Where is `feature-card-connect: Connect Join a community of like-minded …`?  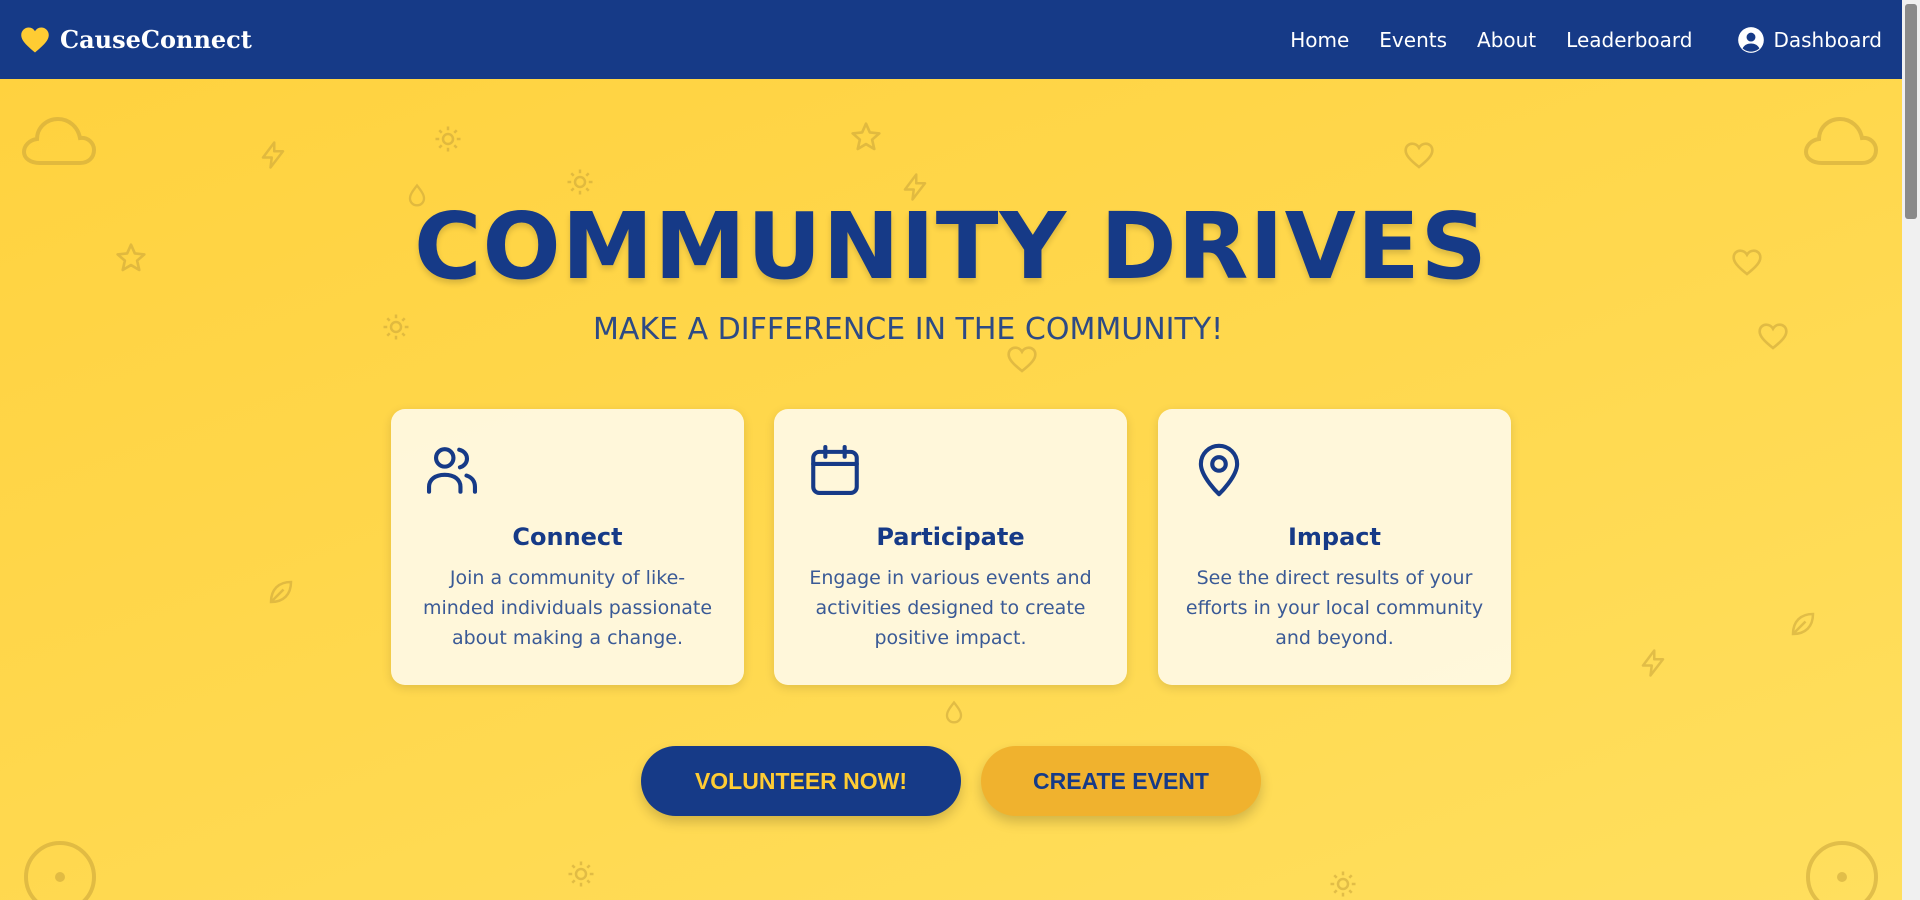
feature-card-connect: Connect Join a community of like-minded … is located at coordinates (567, 547).